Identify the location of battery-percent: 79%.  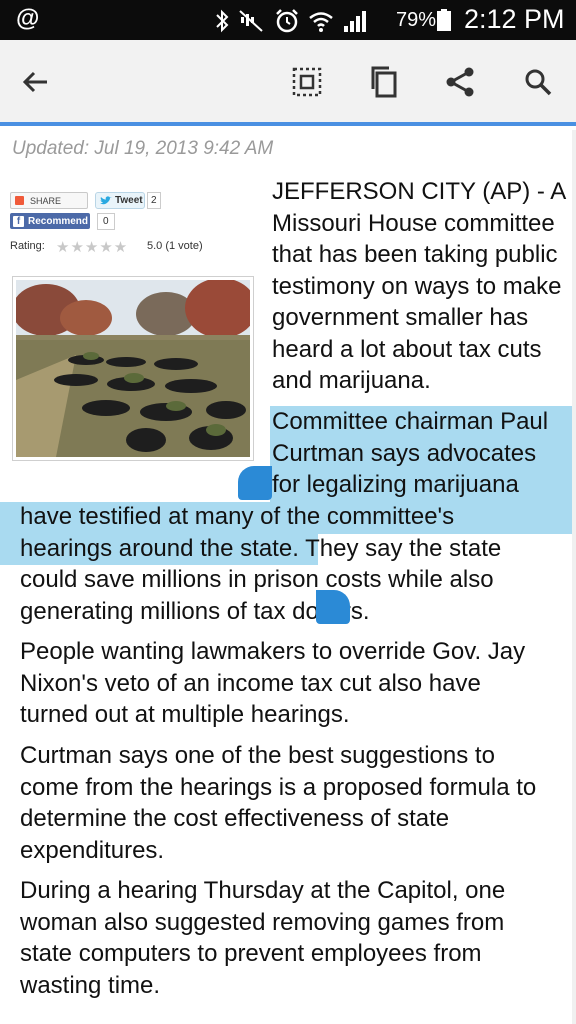
(416, 20).